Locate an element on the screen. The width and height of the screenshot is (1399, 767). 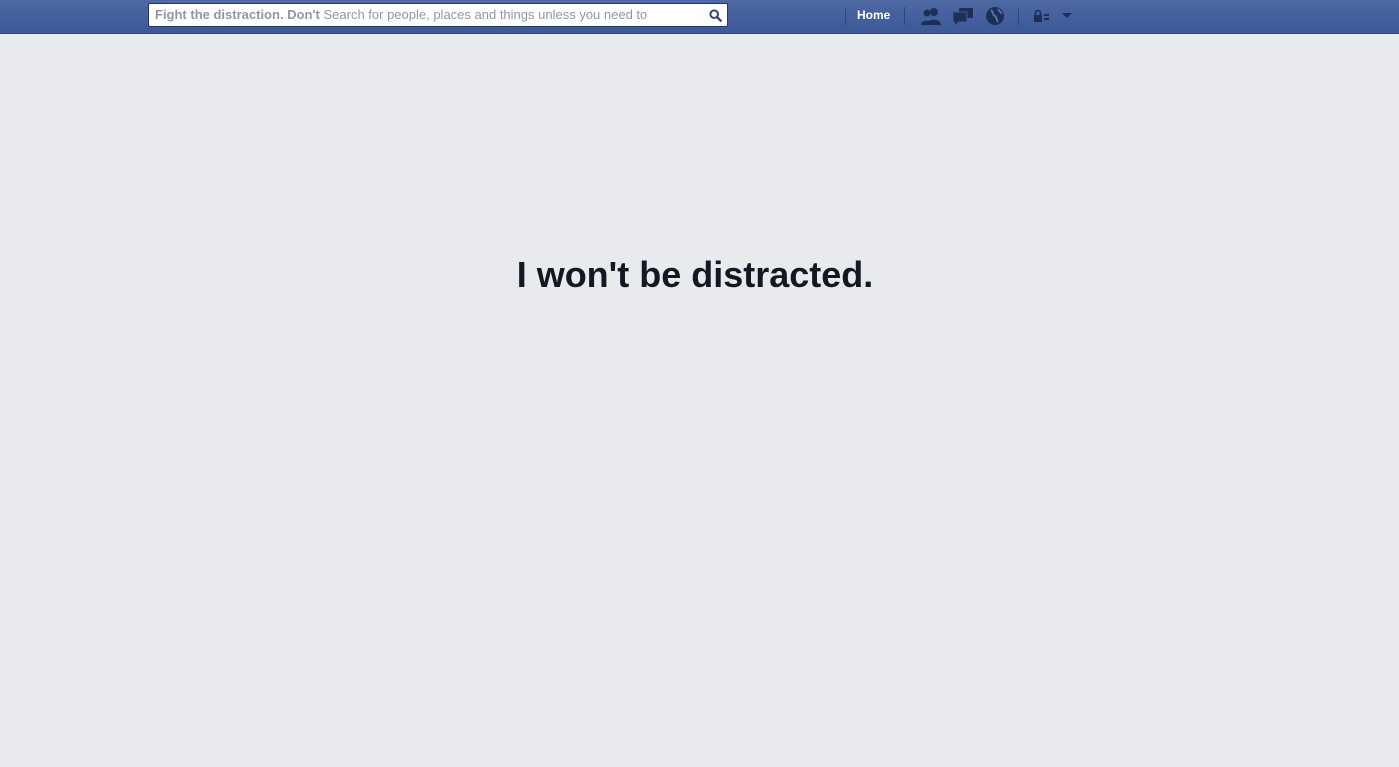
notifications-button is located at coordinates (995, 16).